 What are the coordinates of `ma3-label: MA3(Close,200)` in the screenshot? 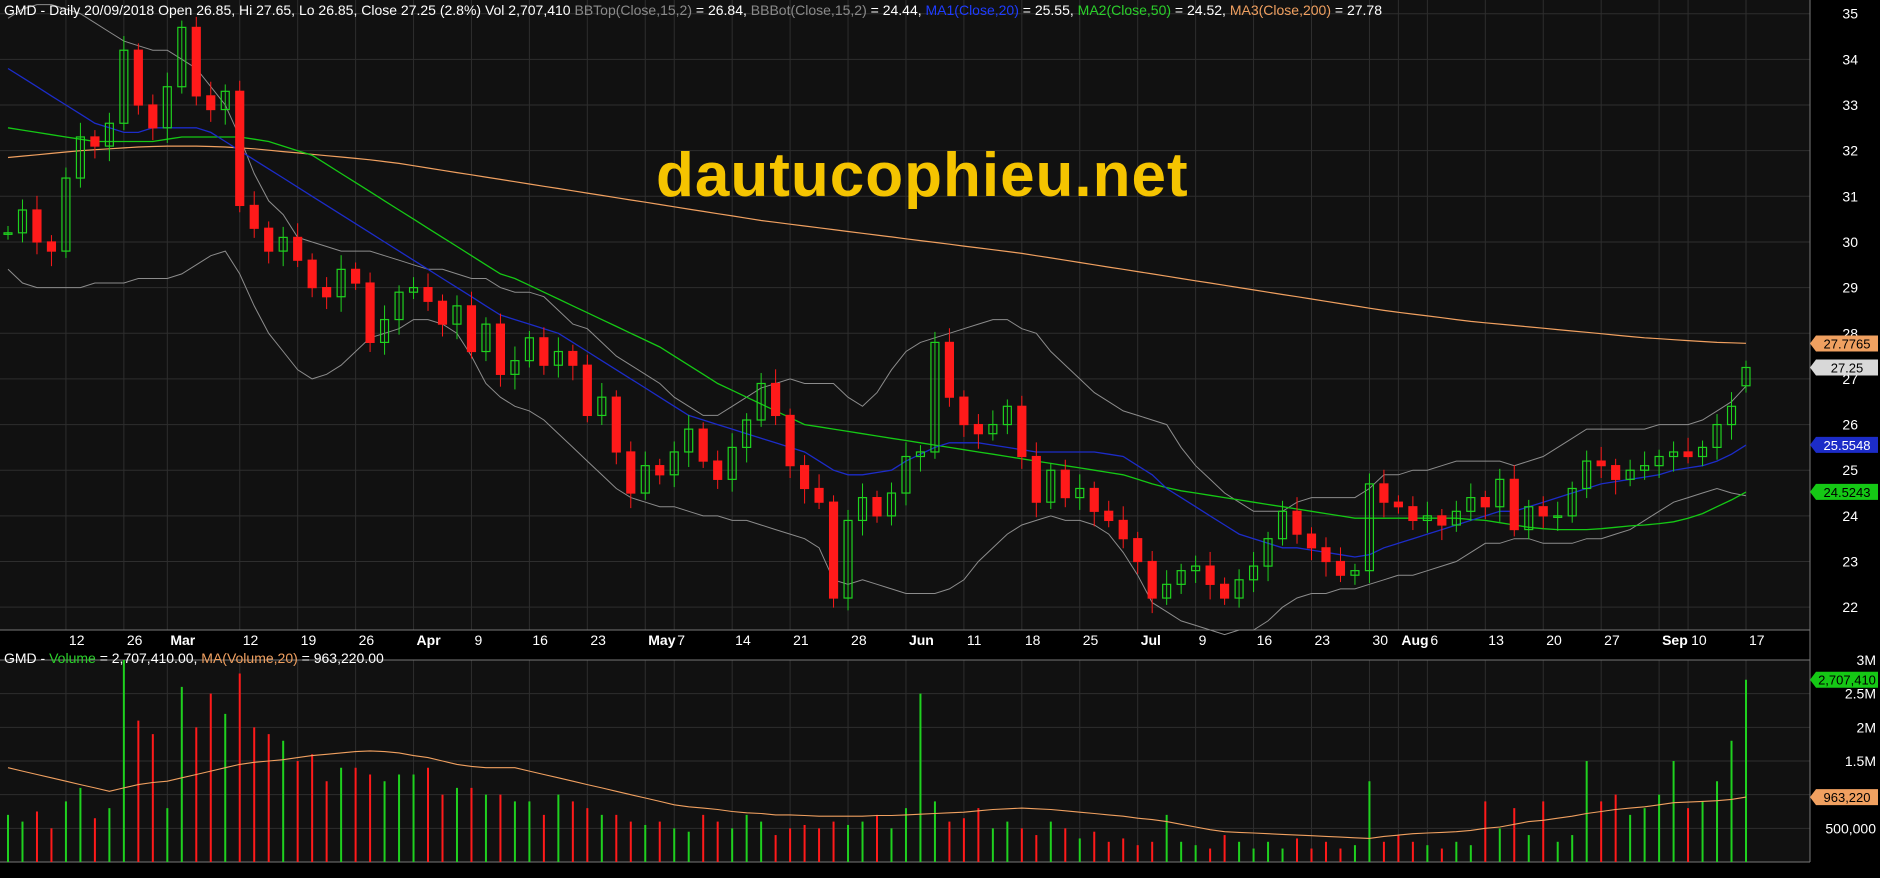 It's located at (1280, 10).